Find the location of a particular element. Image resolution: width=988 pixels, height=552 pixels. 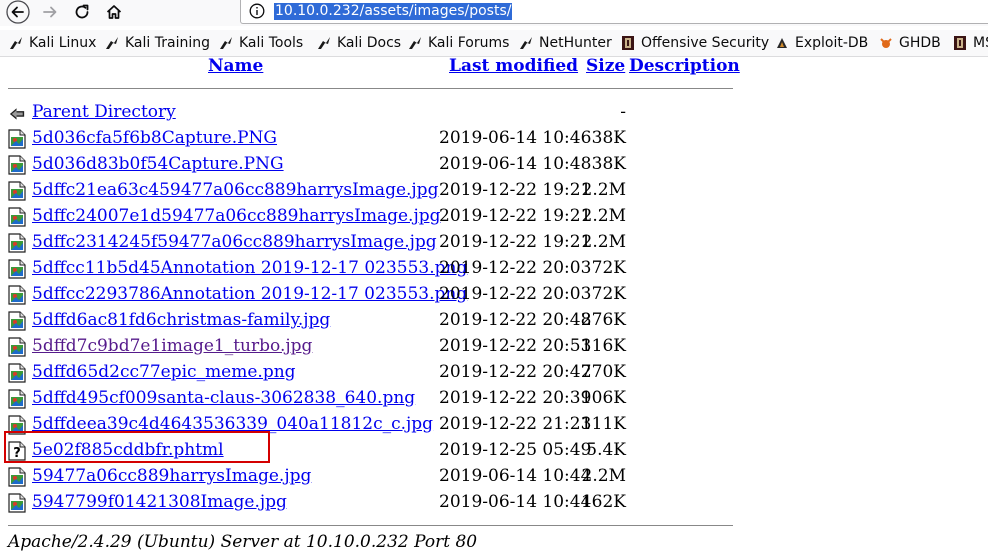

file-modified: 2019-12-22 20:47 is located at coordinates (515, 372).